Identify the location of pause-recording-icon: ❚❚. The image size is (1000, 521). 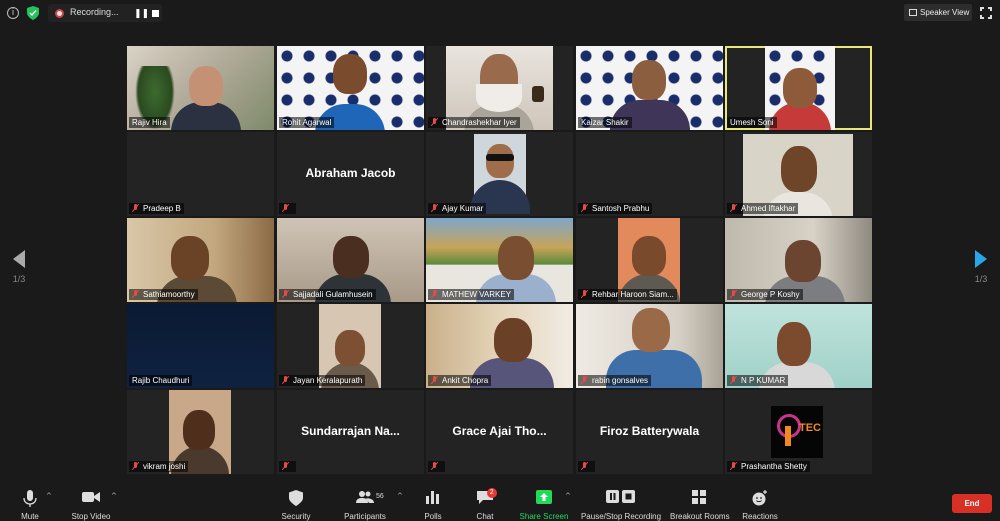
(141, 14).